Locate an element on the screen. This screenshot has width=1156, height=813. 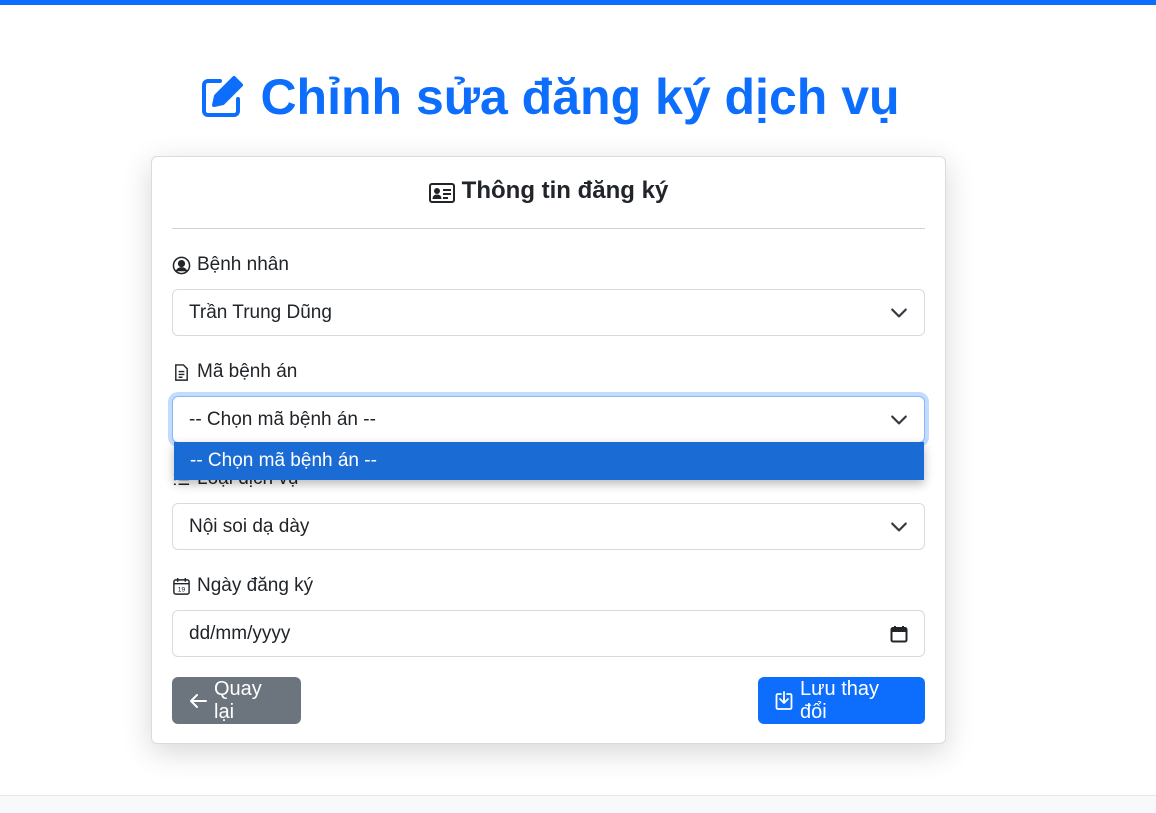
svg-text: 19 is located at coordinates (182, 589).